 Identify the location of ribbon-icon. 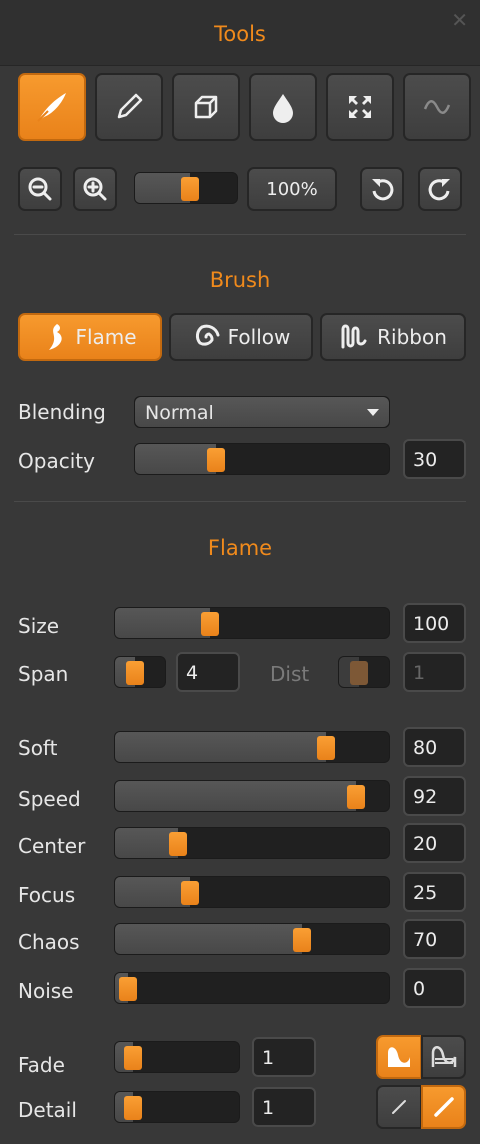
(354, 336).